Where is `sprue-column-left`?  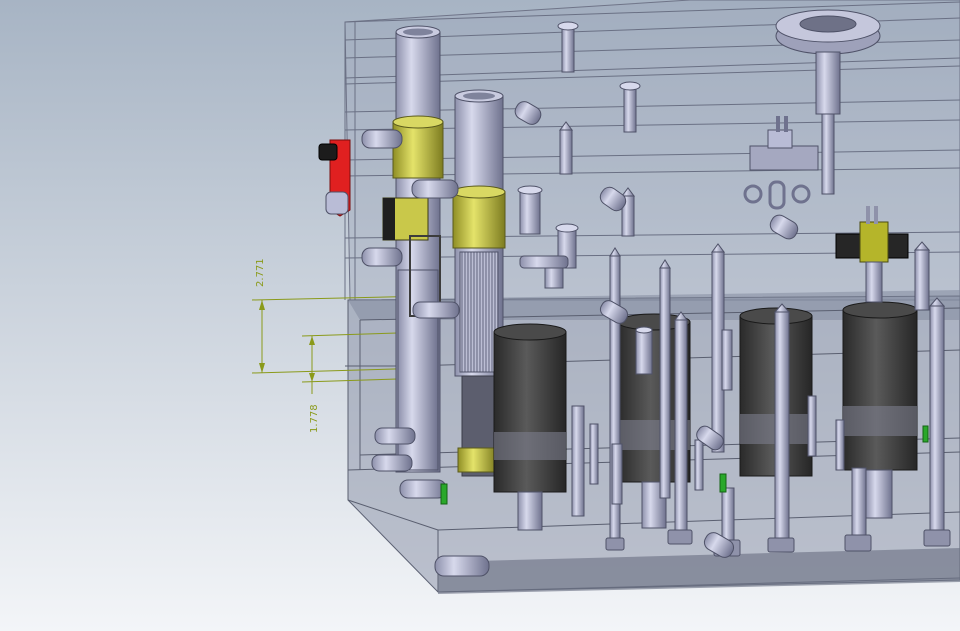
sprue-column-left is located at coordinates (418, 249).